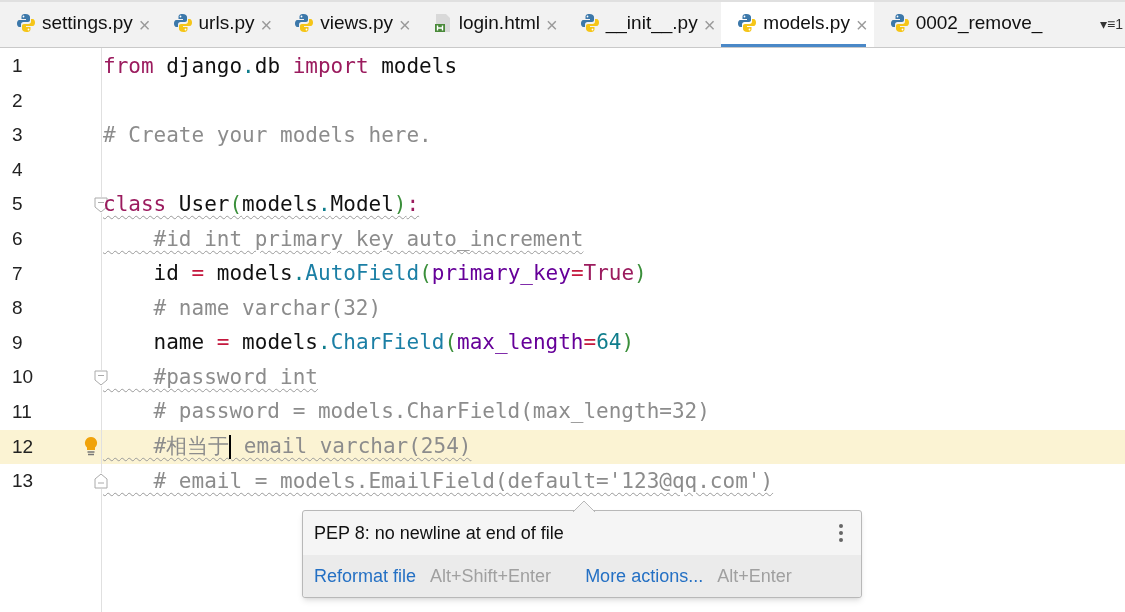  Describe the element at coordinates (23, 481) in the screenshot. I see `line-number: 13` at that location.